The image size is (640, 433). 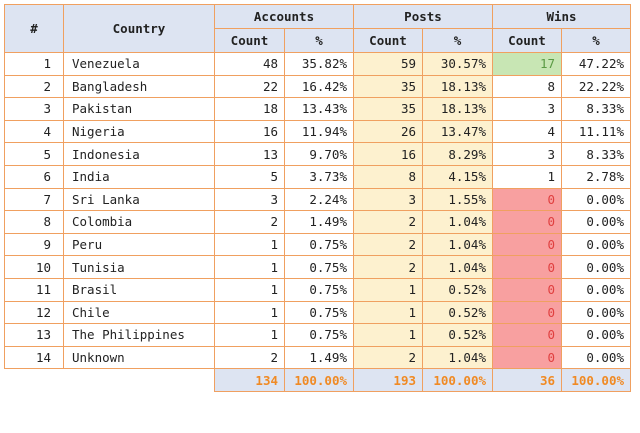 What do you see at coordinates (317, 335) in the screenshot?
I see `table-row: 13 The Philippines 1 0.75% 1 0.52% 0 0.00%` at bounding box center [317, 335].